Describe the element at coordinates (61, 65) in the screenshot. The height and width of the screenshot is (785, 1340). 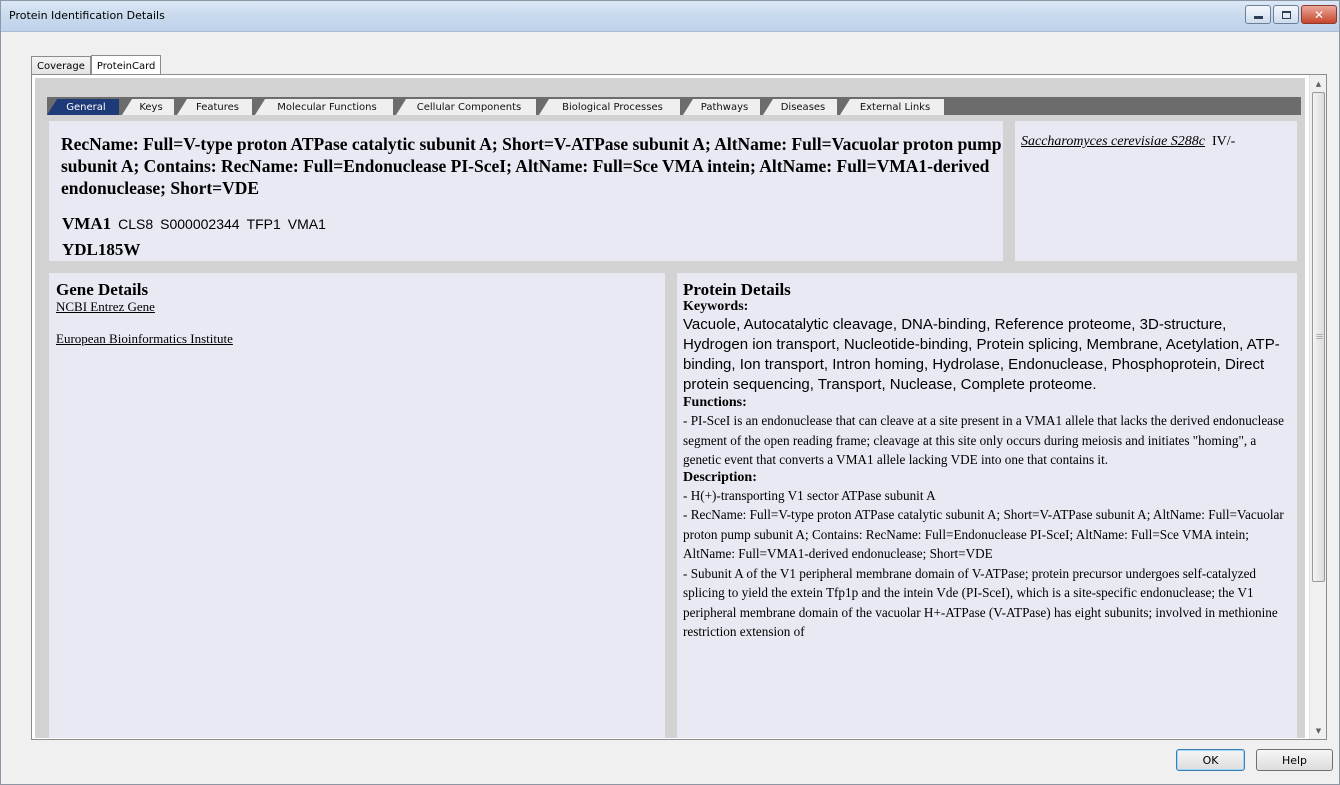
I see `tab-coverage: Coverage` at that location.